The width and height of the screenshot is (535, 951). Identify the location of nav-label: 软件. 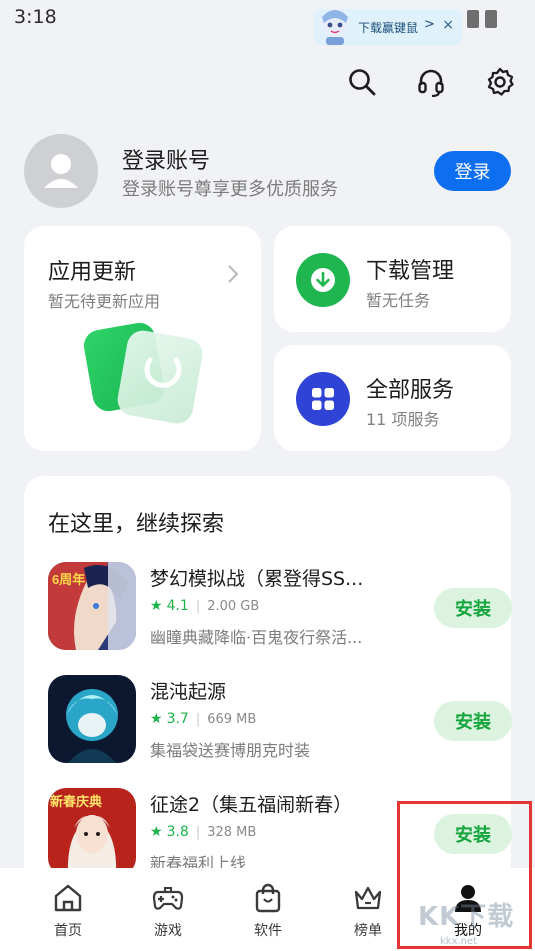
(268, 931).